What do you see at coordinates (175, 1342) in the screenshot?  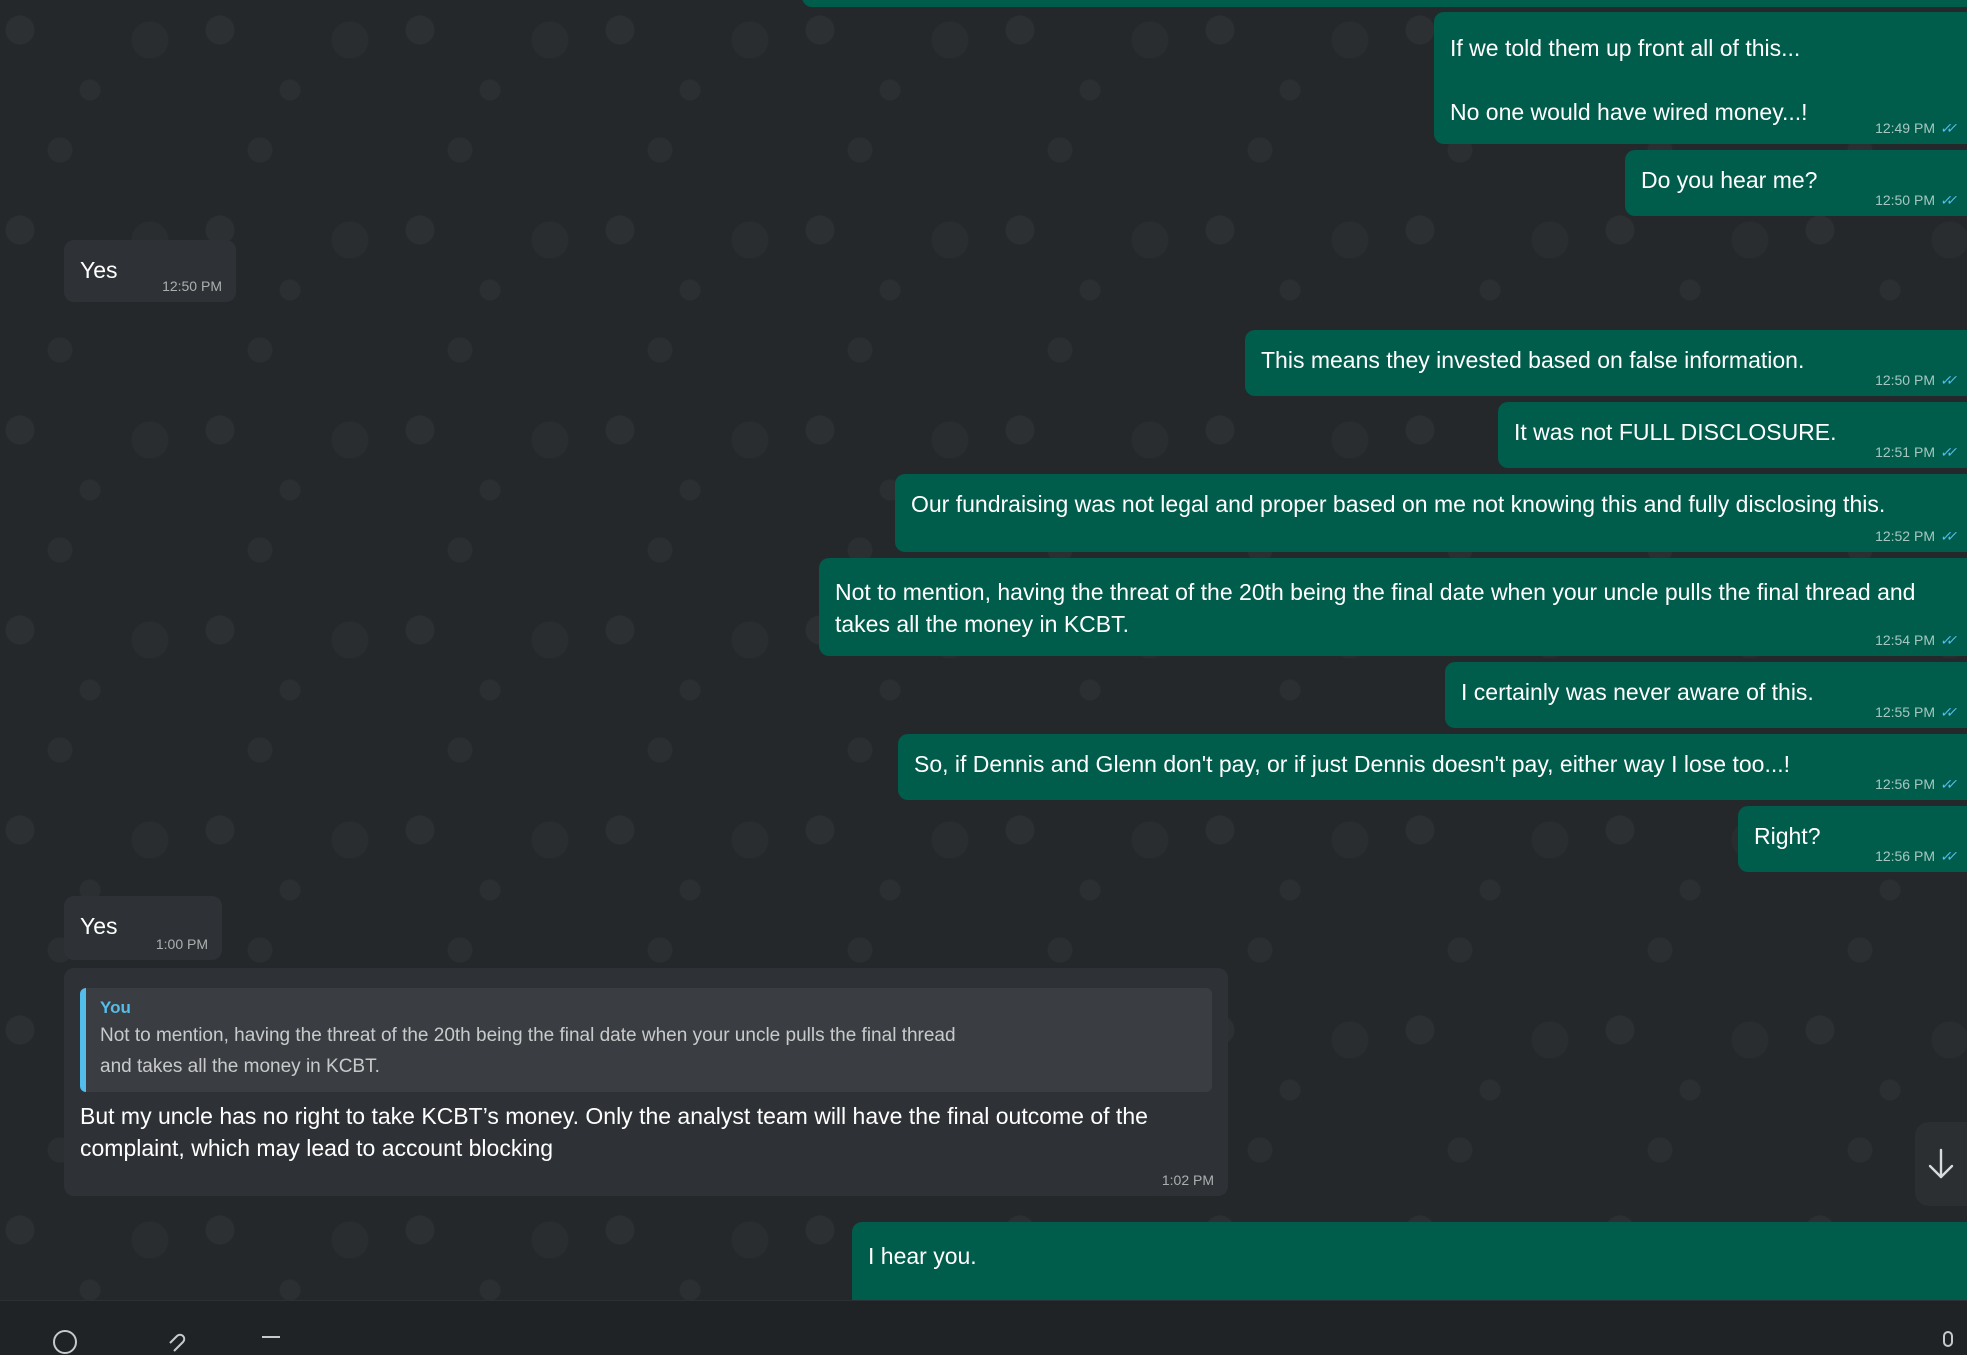 I see `attach-icon` at bounding box center [175, 1342].